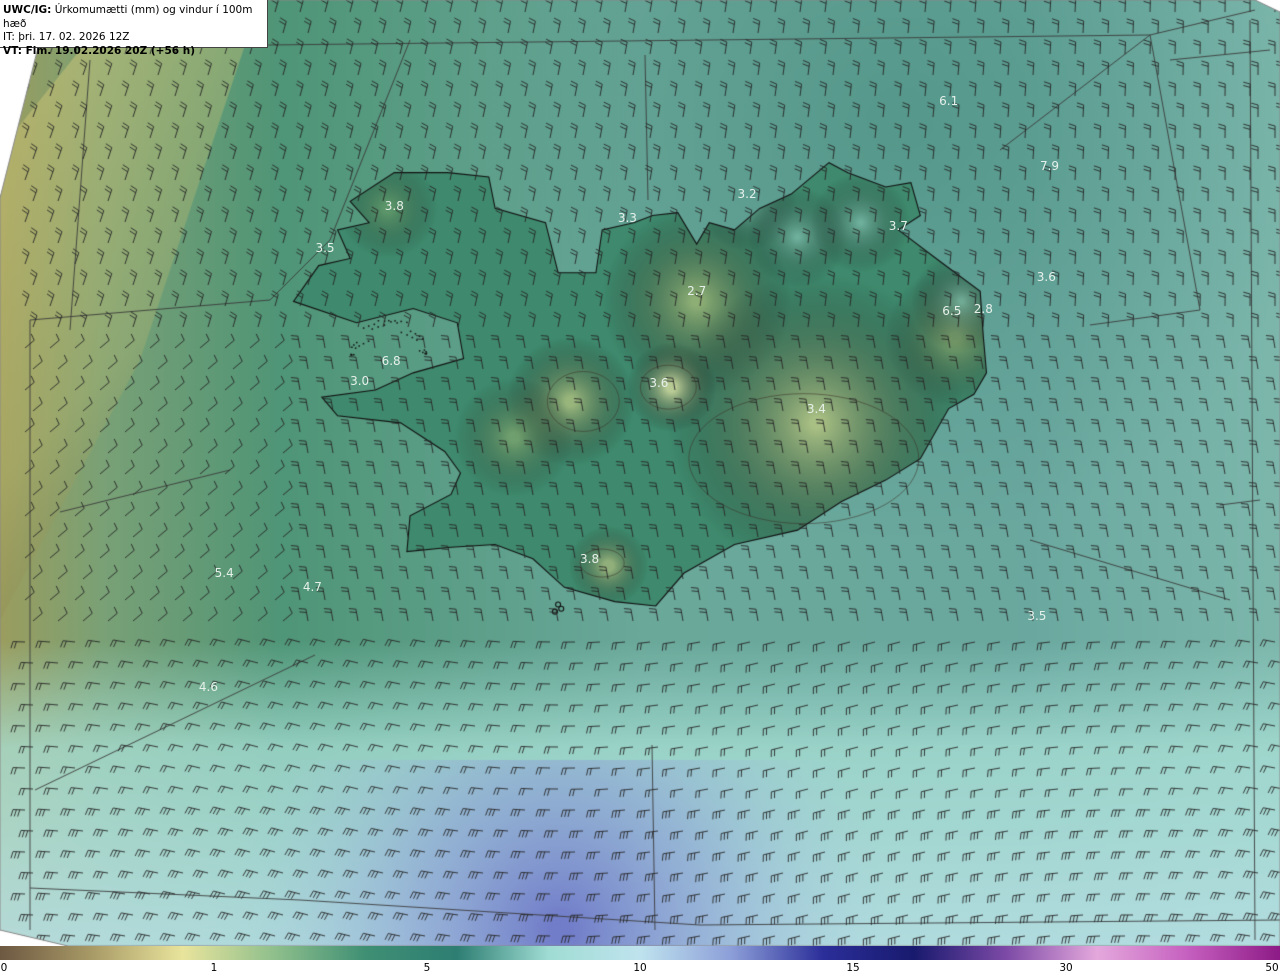 This screenshot has width=1280, height=978. Describe the element at coordinates (391, 361) in the screenshot. I see `value-label: 6.8` at that location.